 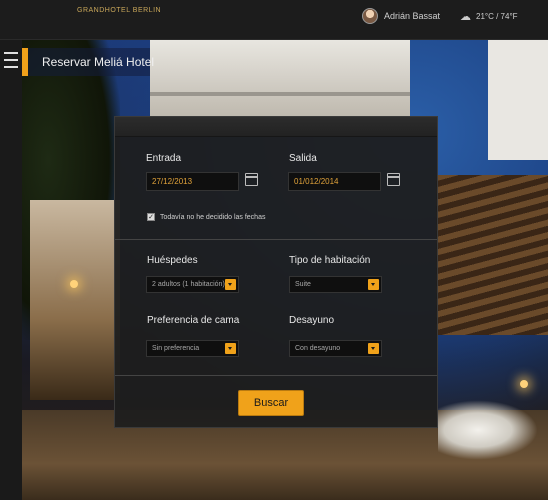 What do you see at coordinates (335, 284) in the screenshot?
I see `room-type-select: Suite` at bounding box center [335, 284].